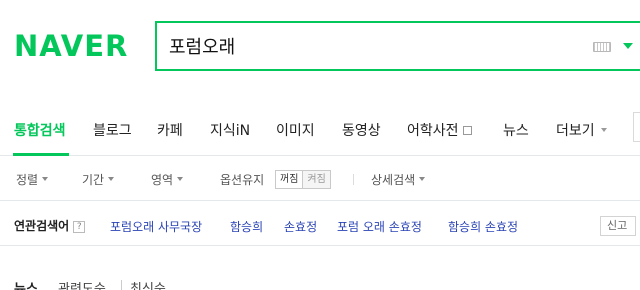 The height and width of the screenshot is (290, 640). Describe the element at coordinates (26, 286) in the screenshot. I see `news-section-title: 뉴스` at that location.